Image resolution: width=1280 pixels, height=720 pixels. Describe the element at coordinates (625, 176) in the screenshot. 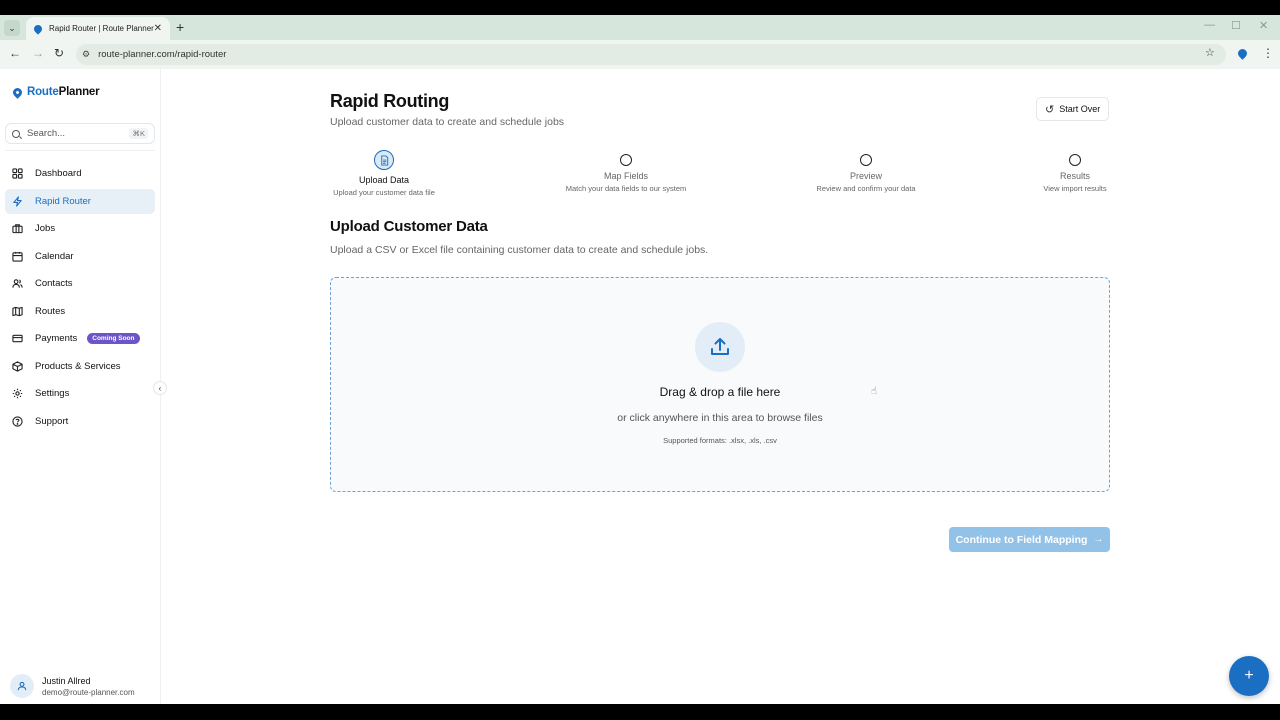

I see `step-label: Map Fields` at that location.